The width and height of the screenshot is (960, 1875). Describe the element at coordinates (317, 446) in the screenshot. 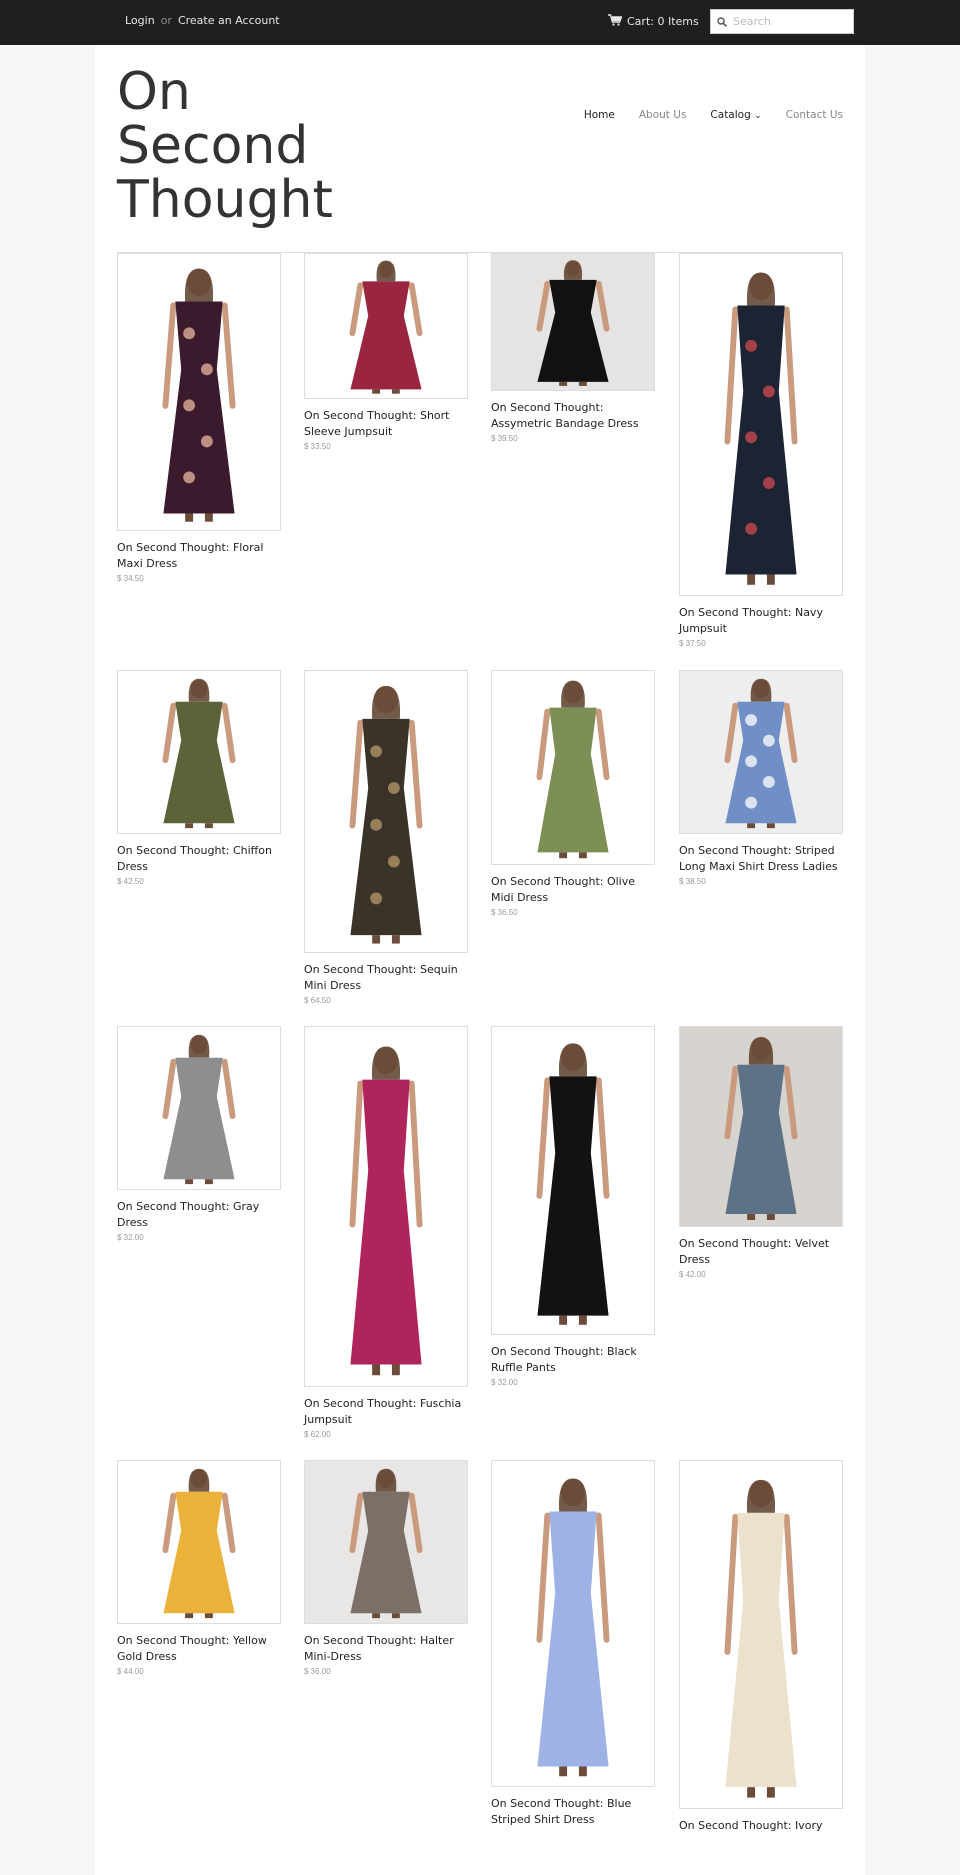

I see `product-price: $ 33.50` at that location.